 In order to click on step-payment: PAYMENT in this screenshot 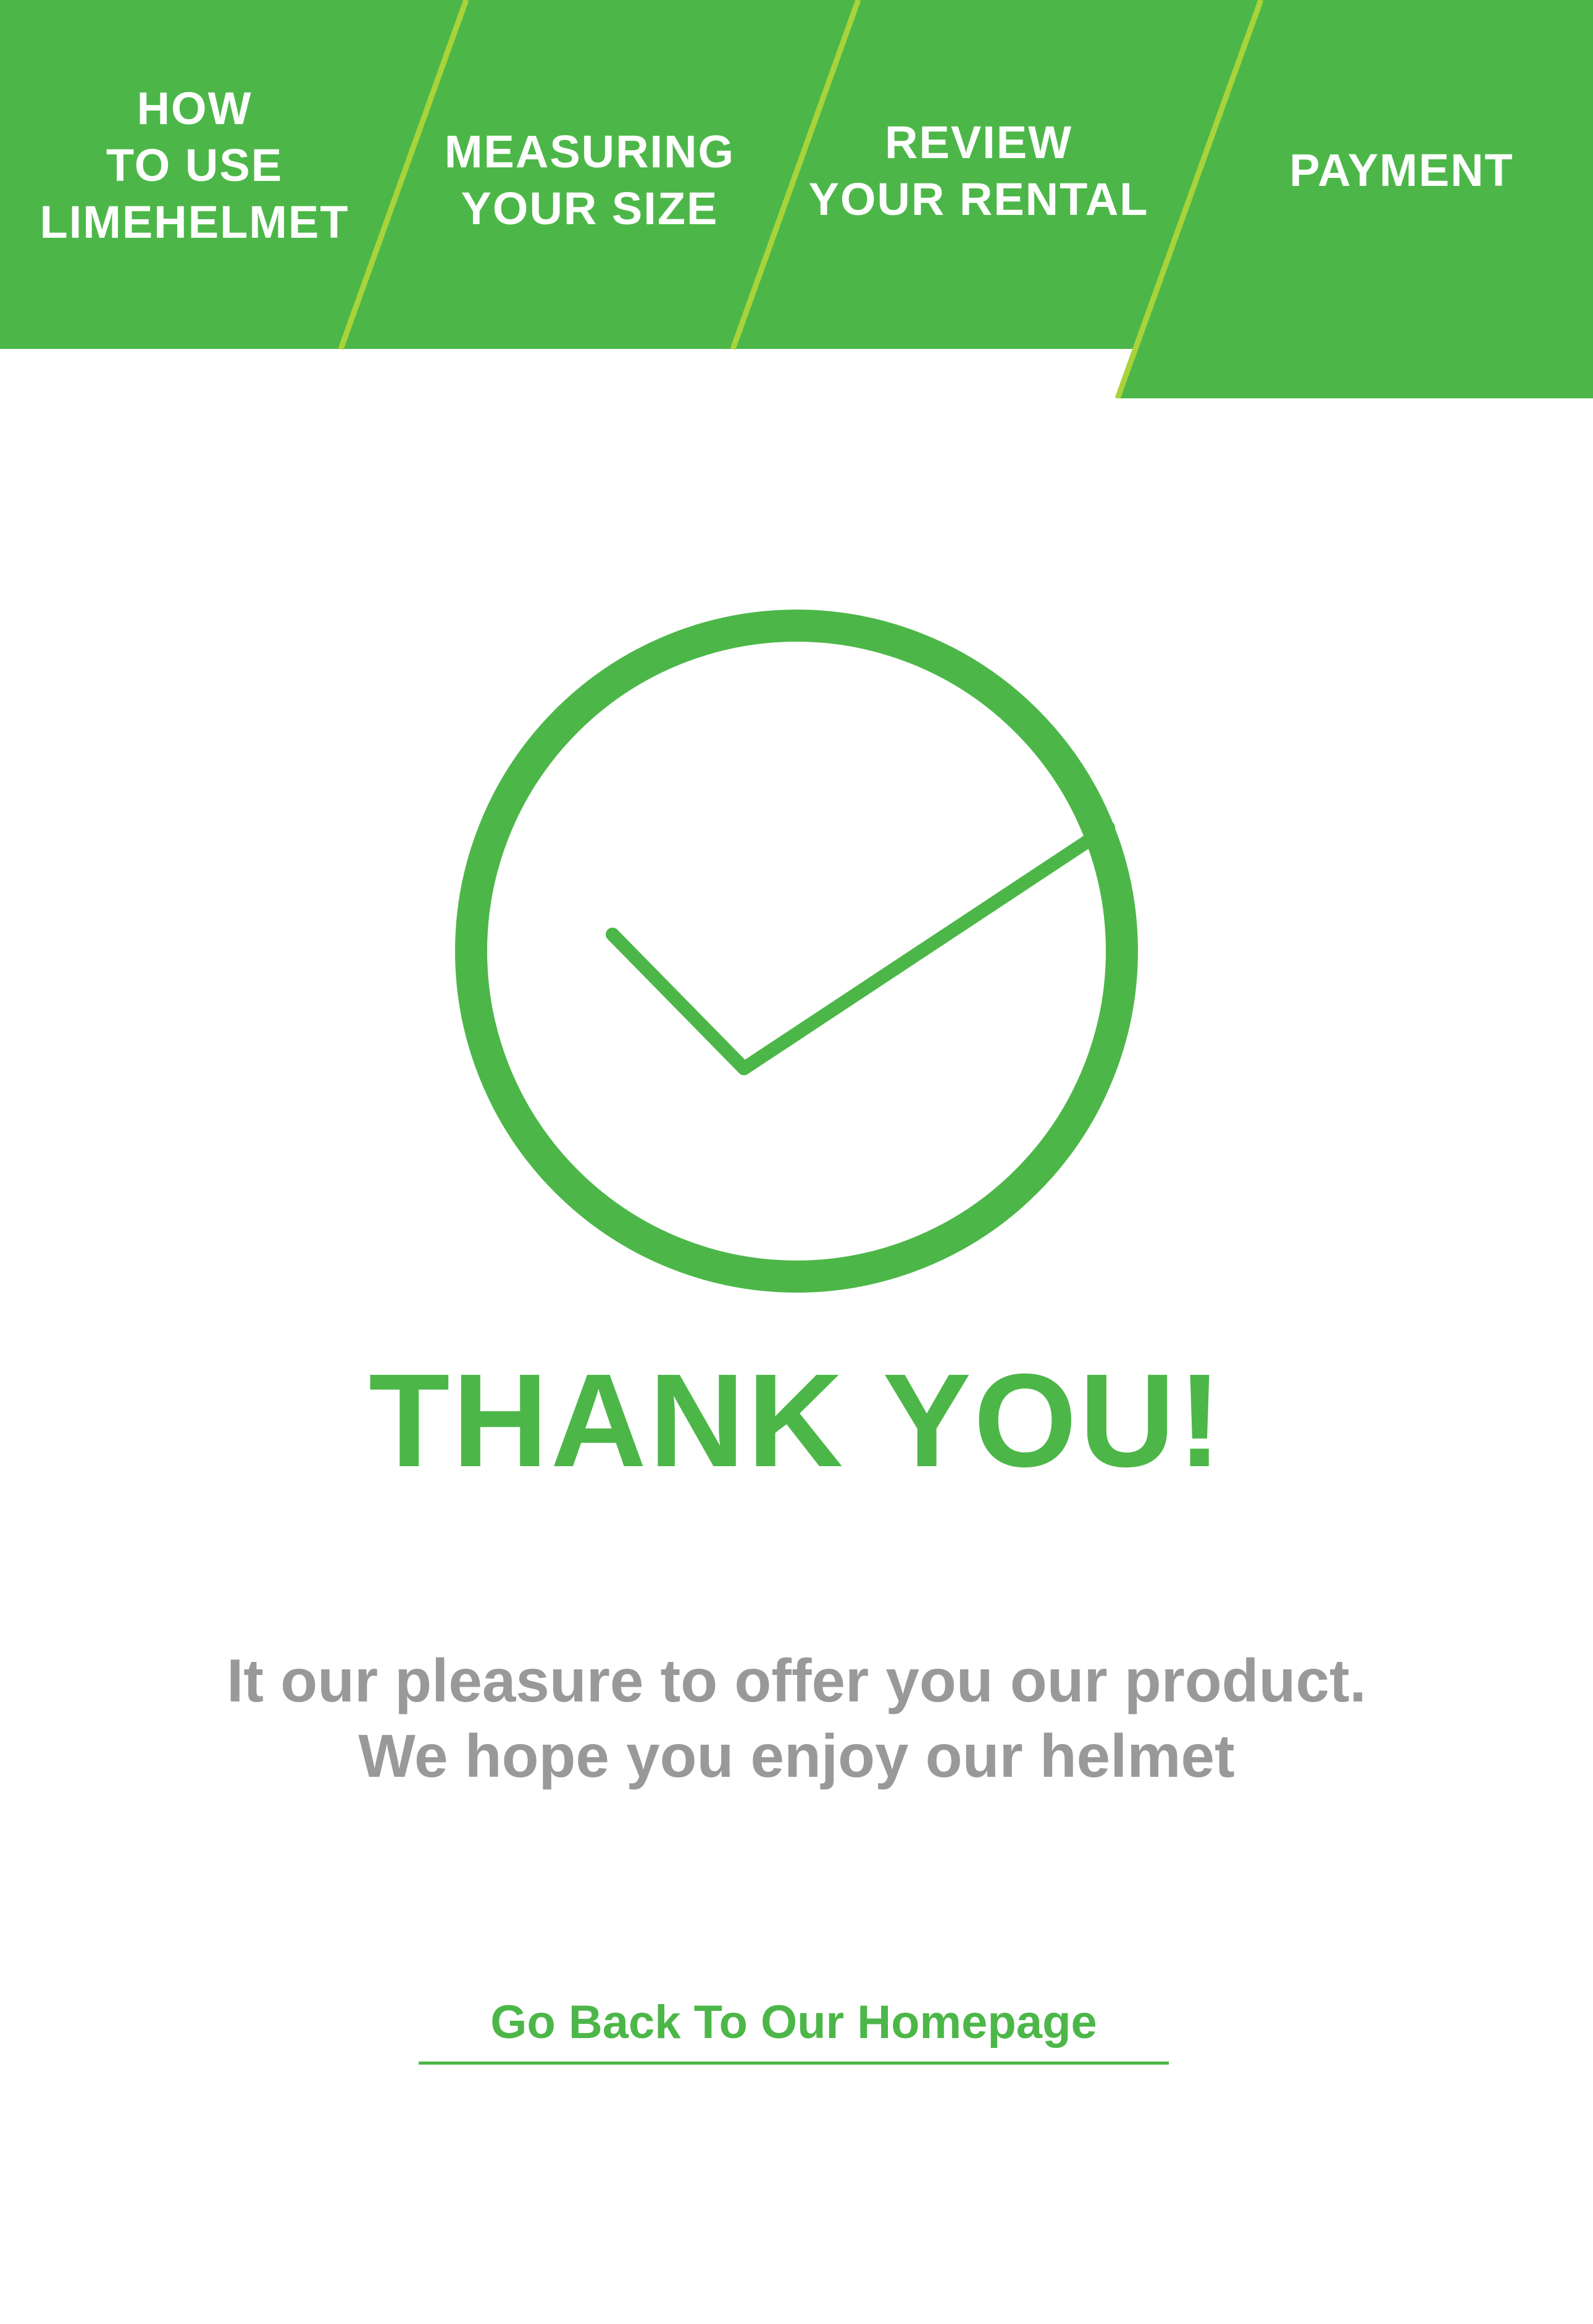, I will do `click(1402, 170)`.